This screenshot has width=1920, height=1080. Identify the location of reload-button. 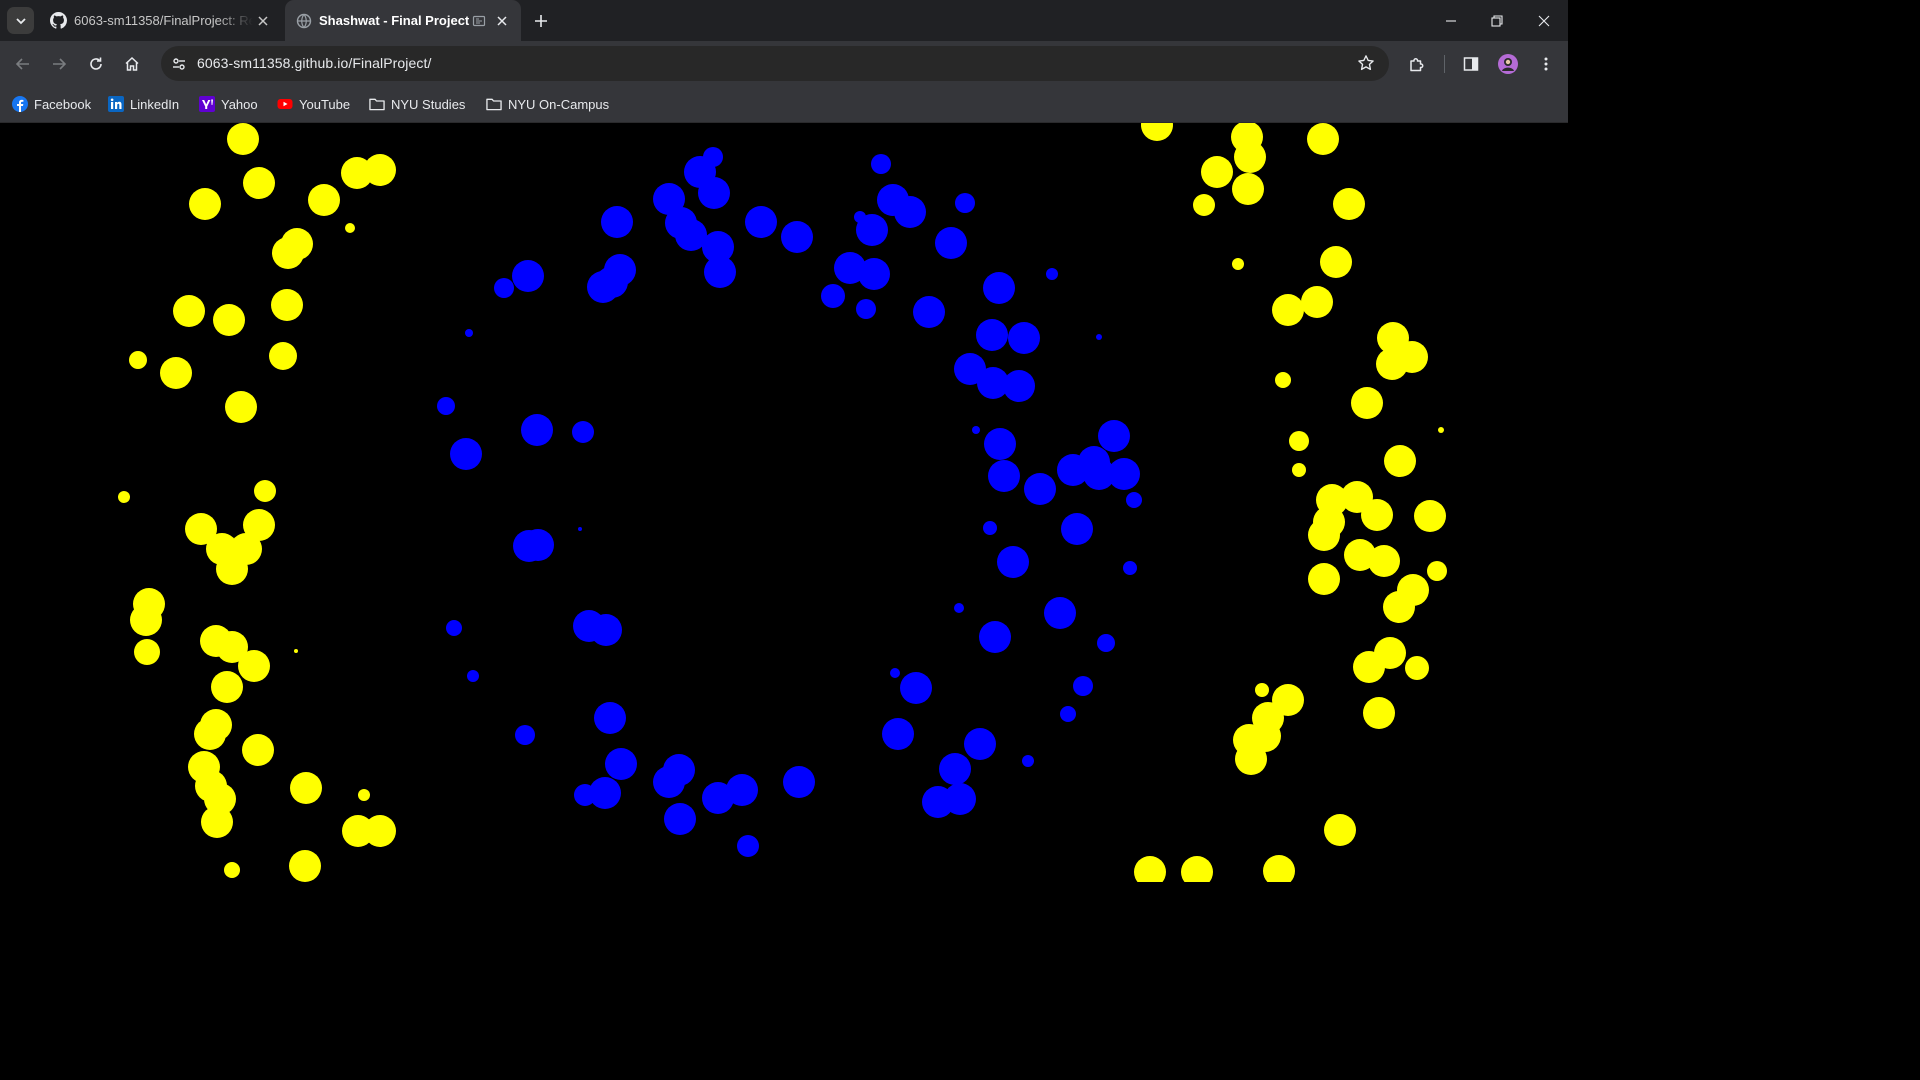
(96, 64).